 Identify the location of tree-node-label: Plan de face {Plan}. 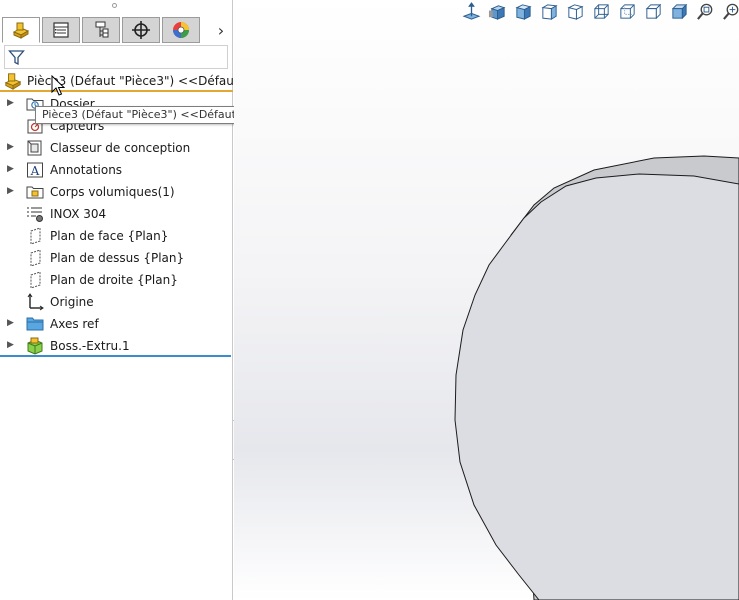
(109, 236).